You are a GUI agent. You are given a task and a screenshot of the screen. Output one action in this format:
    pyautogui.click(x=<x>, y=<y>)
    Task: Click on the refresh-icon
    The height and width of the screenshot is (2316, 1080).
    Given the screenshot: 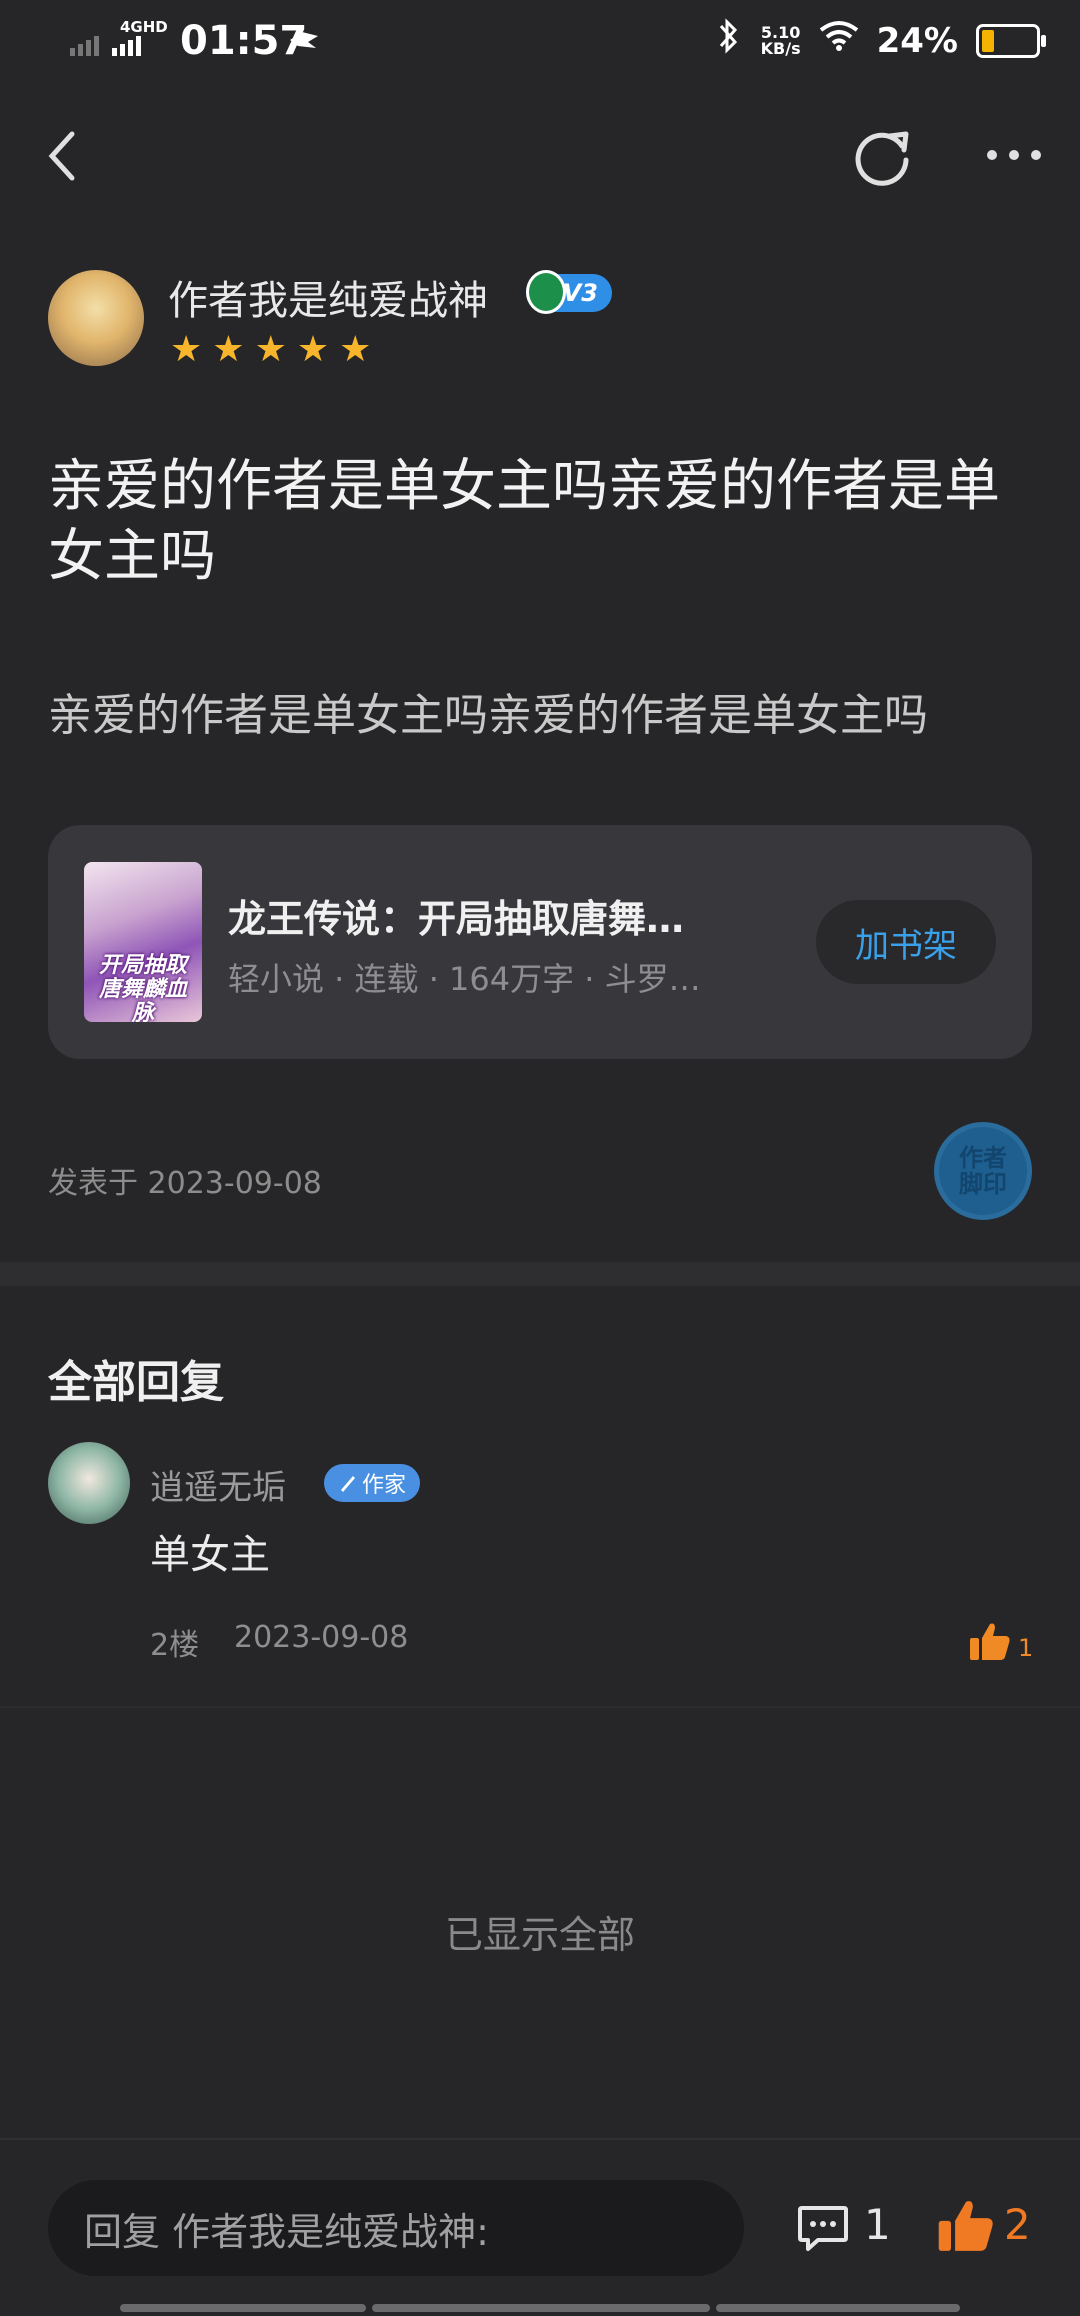 What is the action you would take?
    pyautogui.click(x=882, y=158)
    